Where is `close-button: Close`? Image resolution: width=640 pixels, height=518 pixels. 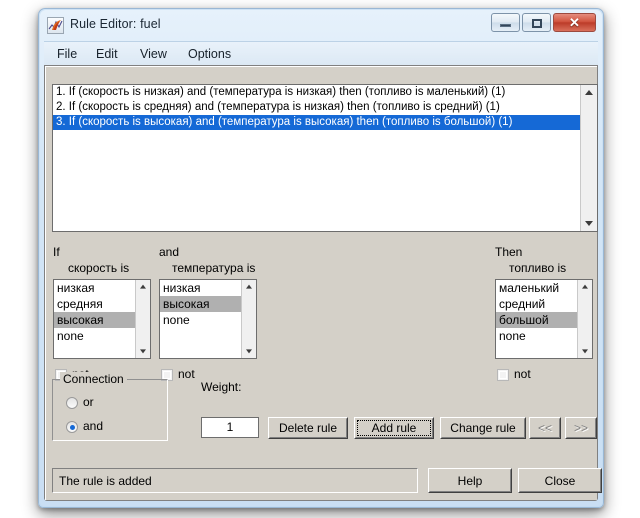
close-button: Close is located at coordinates (560, 480).